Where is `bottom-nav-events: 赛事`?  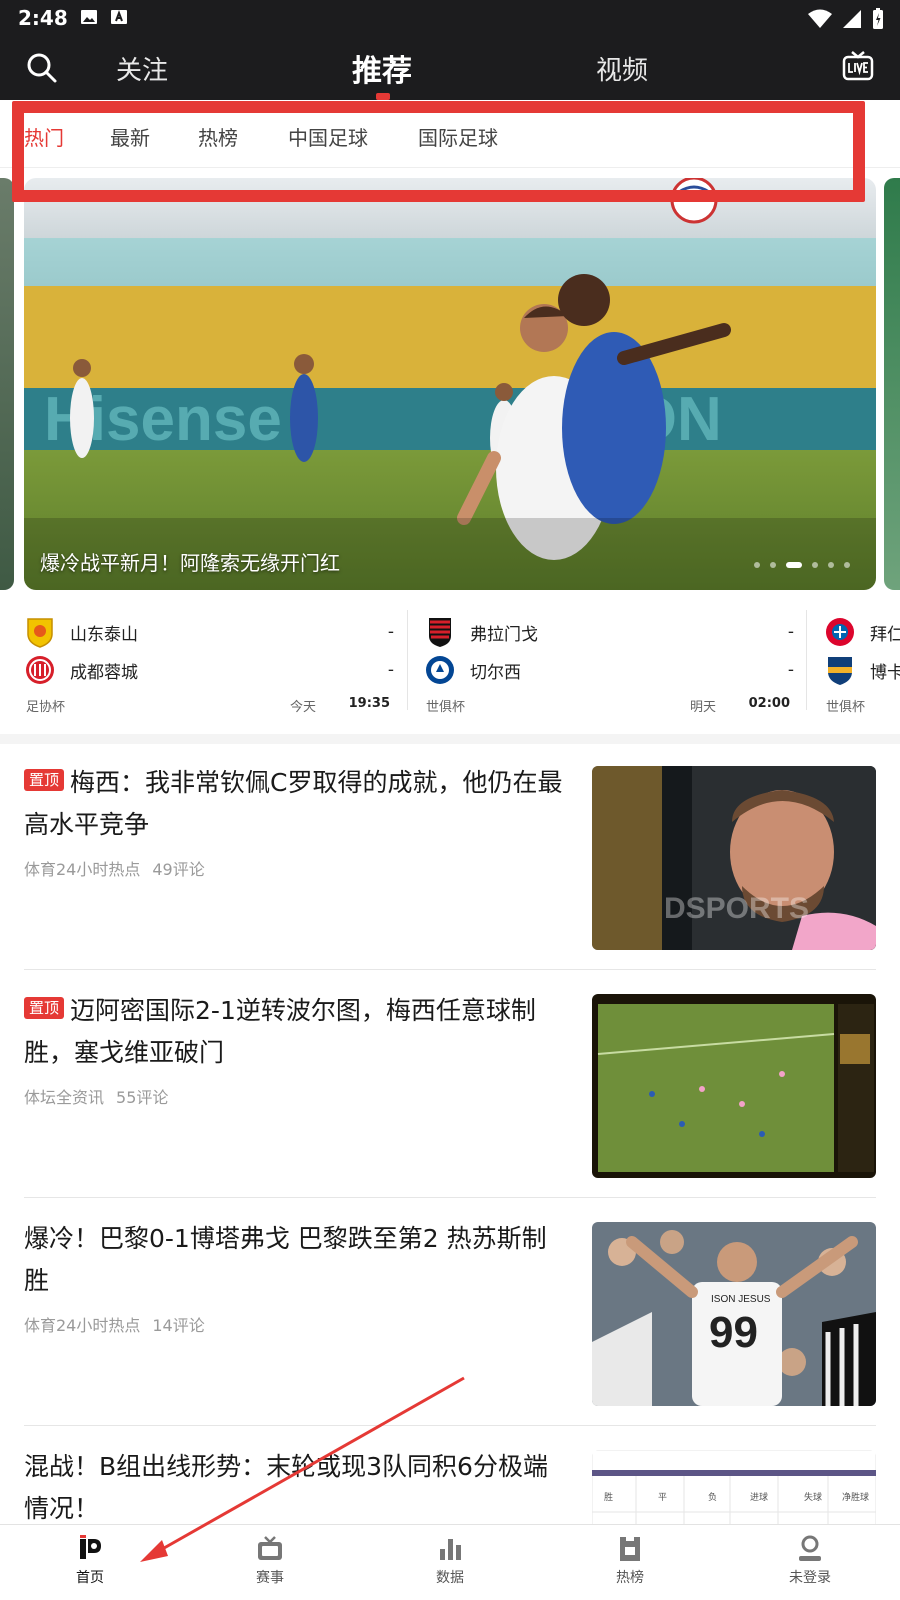 bottom-nav-events: 赛事 is located at coordinates (270, 1562).